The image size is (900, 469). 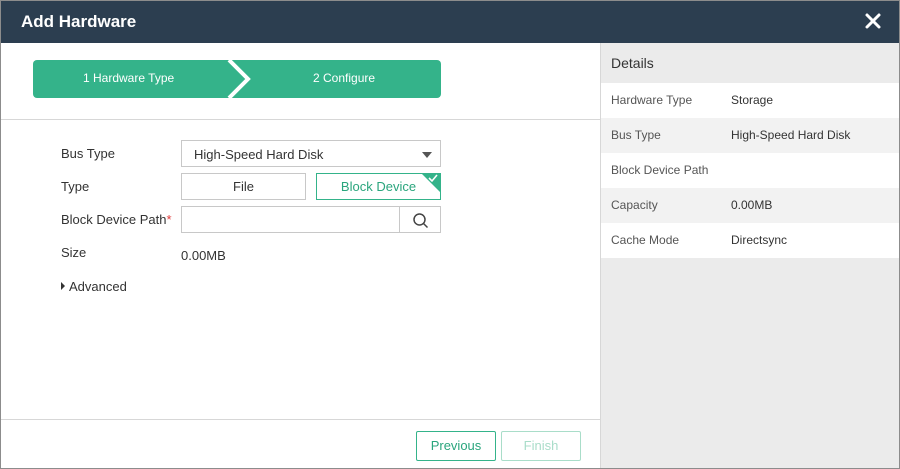 I want to click on search-icon, so click(x=421, y=221).